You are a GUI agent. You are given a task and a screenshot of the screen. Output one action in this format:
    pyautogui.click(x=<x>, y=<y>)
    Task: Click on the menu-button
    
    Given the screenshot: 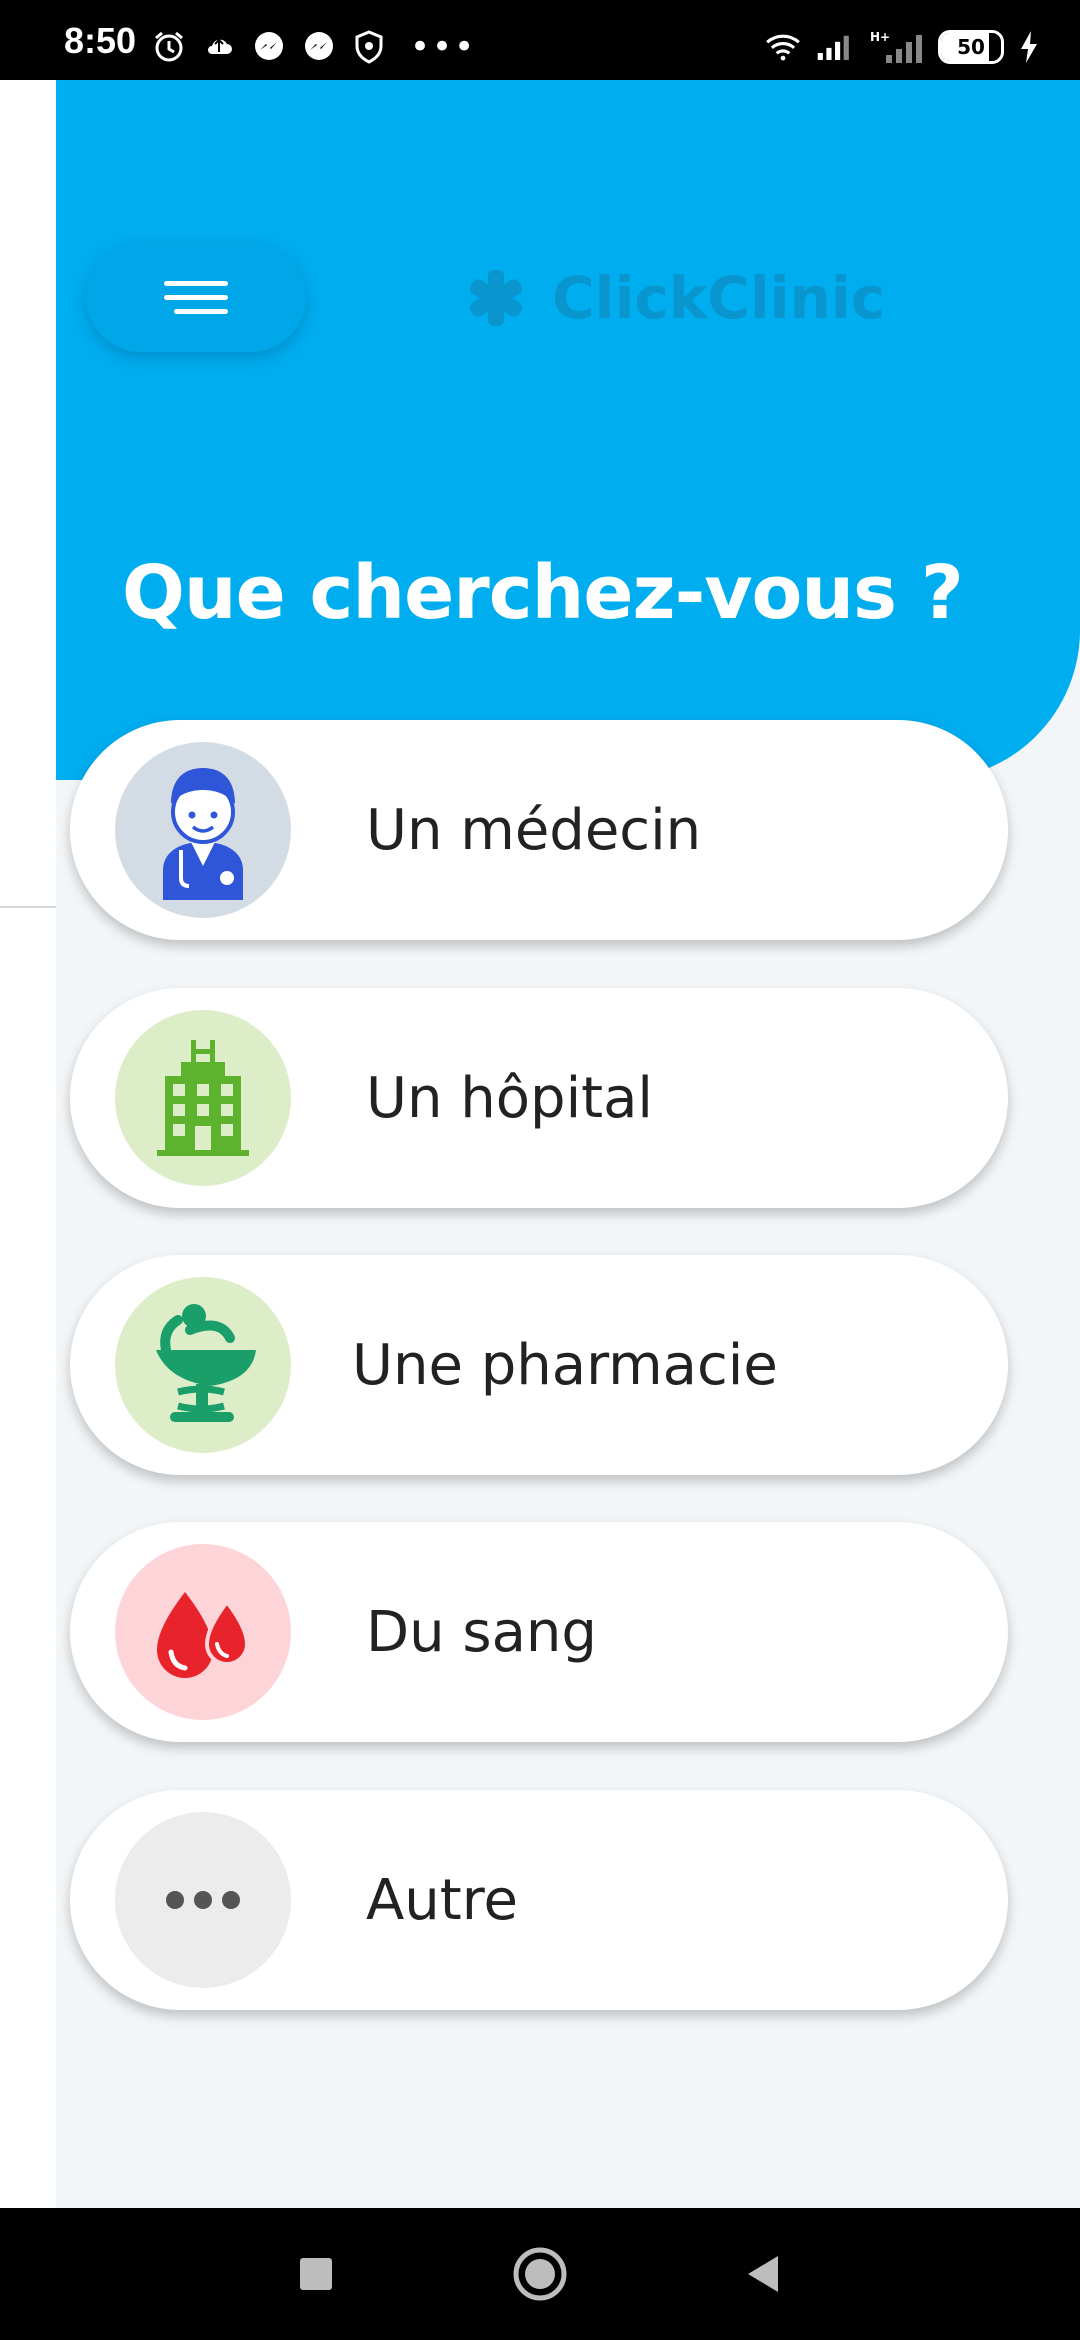 What is the action you would take?
    pyautogui.click(x=196, y=297)
    